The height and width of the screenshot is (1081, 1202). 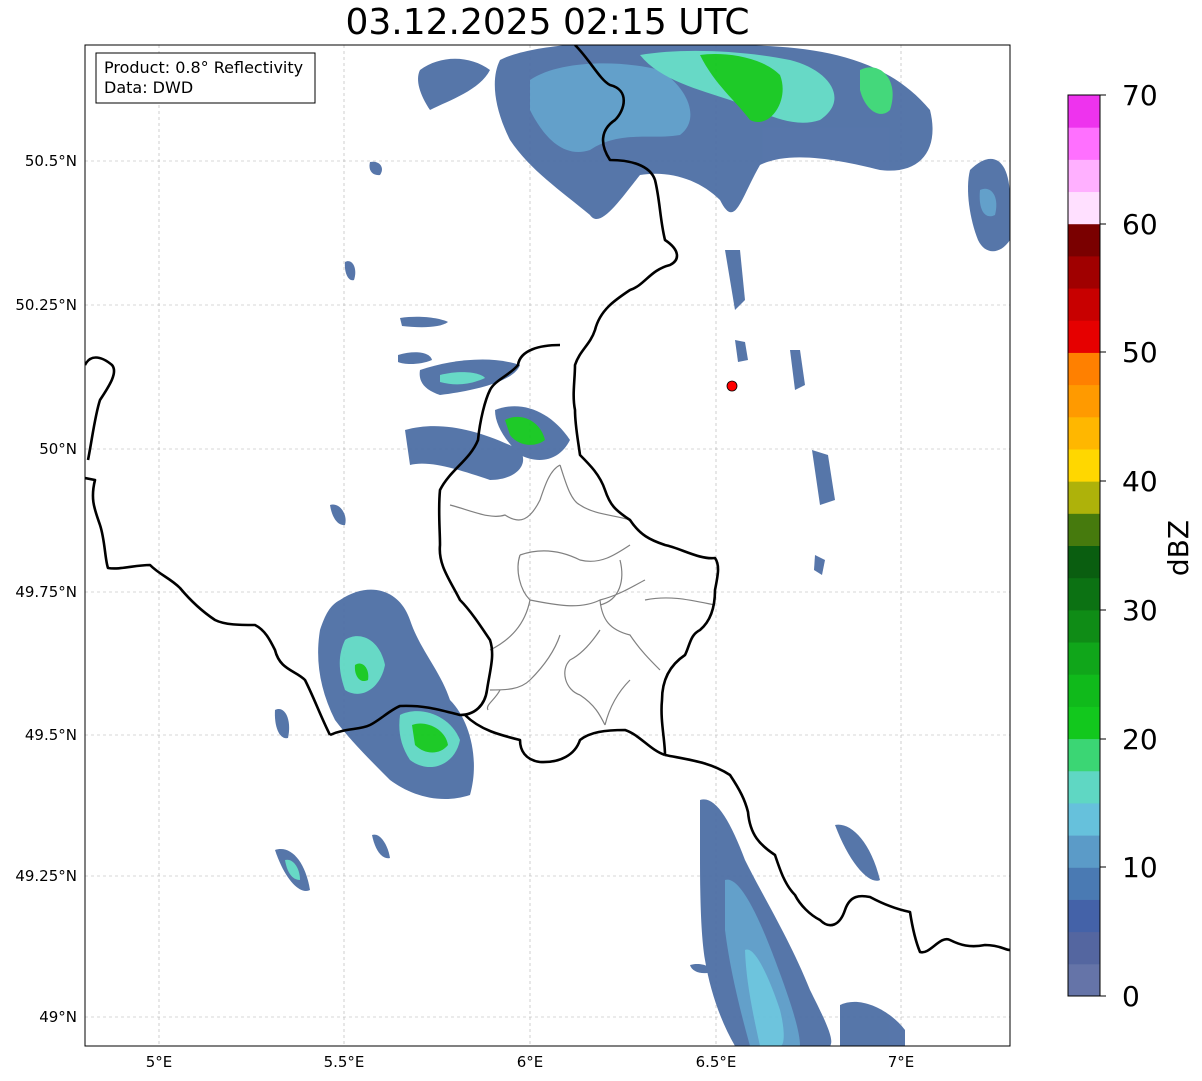 I want to click on lat-label: 50.5°N, so click(x=51, y=161).